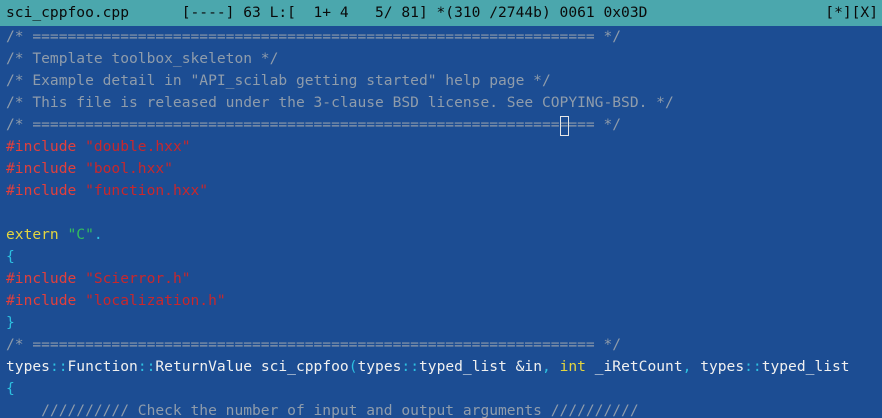 The height and width of the screenshot is (418, 882). Describe the element at coordinates (851, 13) in the screenshot. I see `window-buttons: [*][X]` at that location.